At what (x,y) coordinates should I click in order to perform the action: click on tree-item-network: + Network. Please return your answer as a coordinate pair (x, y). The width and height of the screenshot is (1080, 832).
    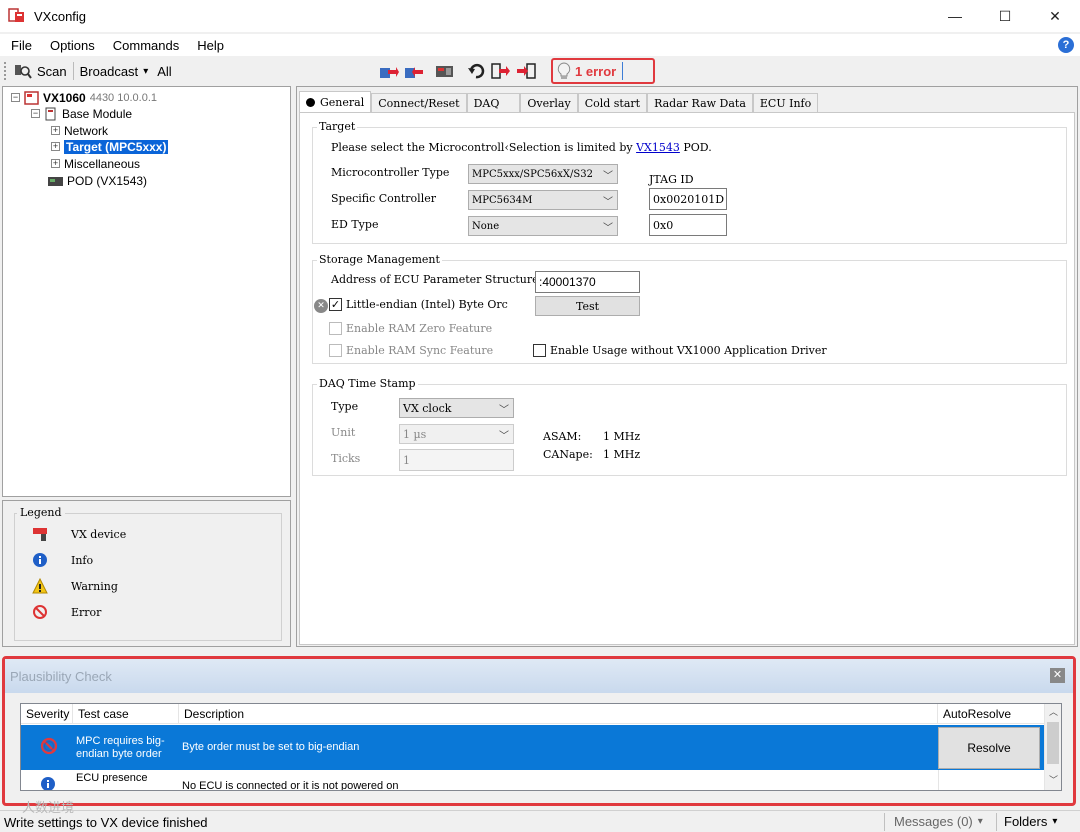
    Looking at the image, I should click on (79, 130).